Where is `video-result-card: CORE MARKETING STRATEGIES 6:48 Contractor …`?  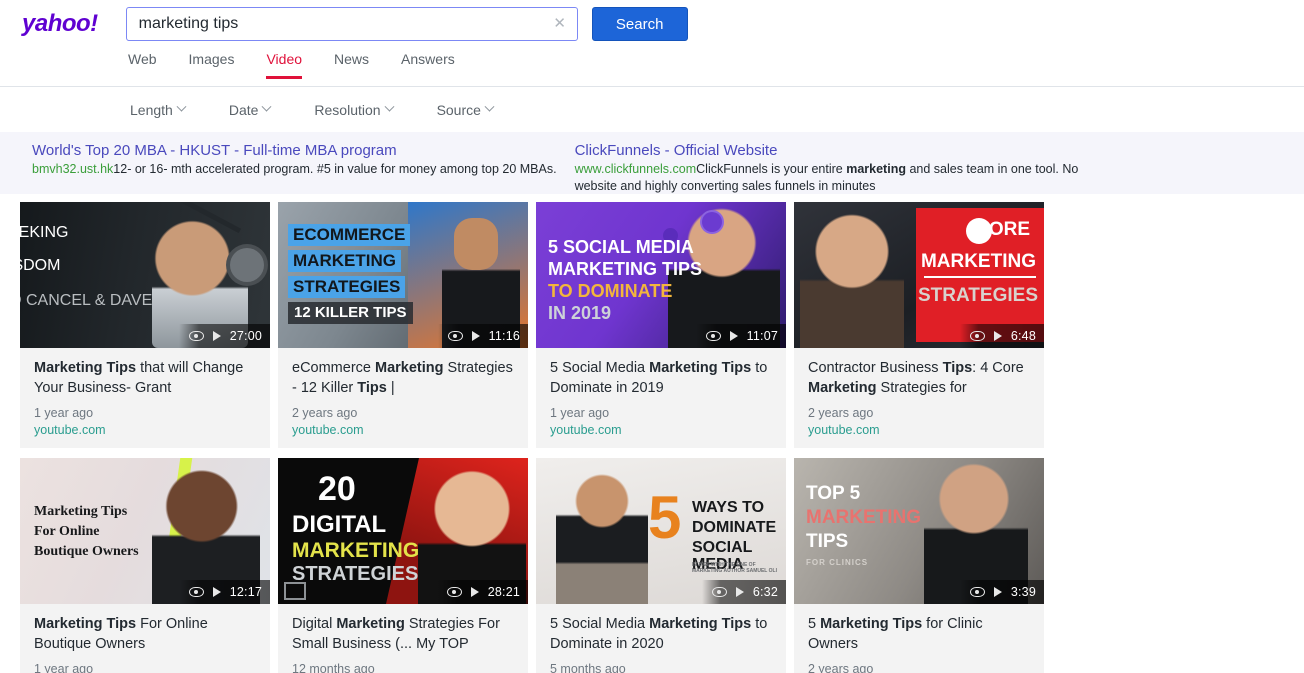 video-result-card: CORE MARKETING STRATEGIES 6:48 Contractor … is located at coordinates (919, 325).